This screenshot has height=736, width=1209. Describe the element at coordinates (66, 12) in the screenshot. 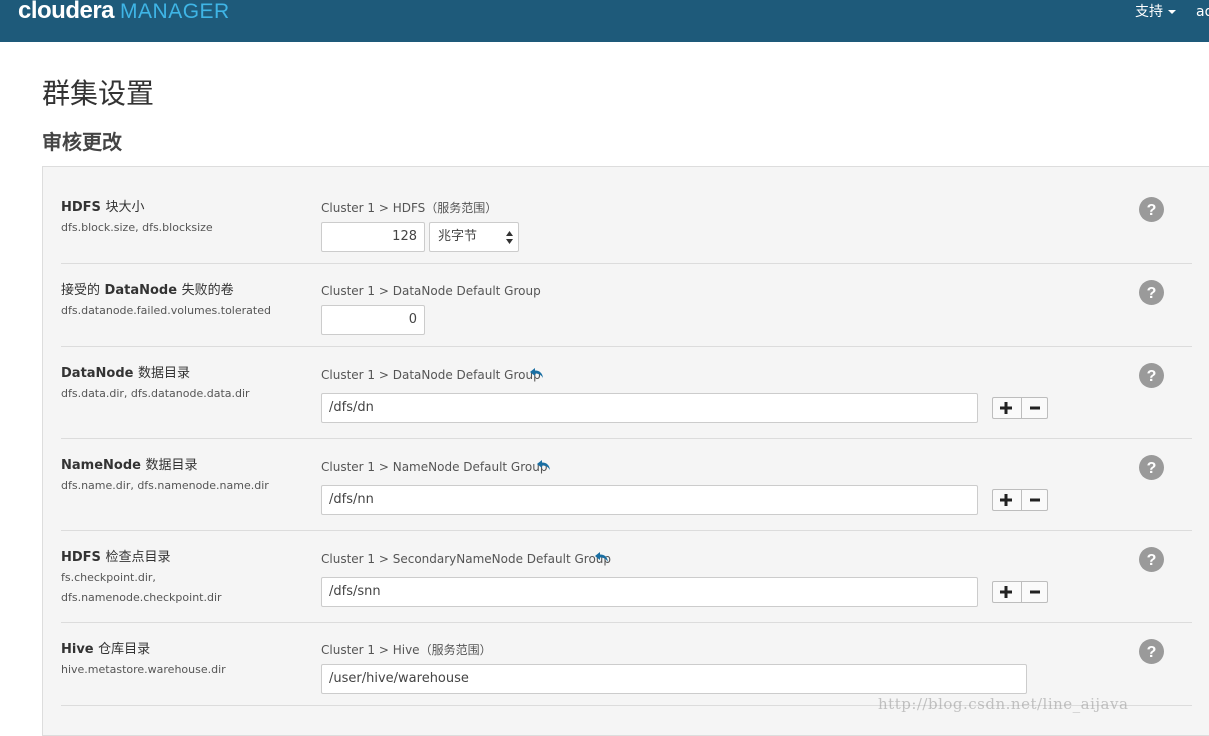

I see `brand-main: cloudera` at that location.